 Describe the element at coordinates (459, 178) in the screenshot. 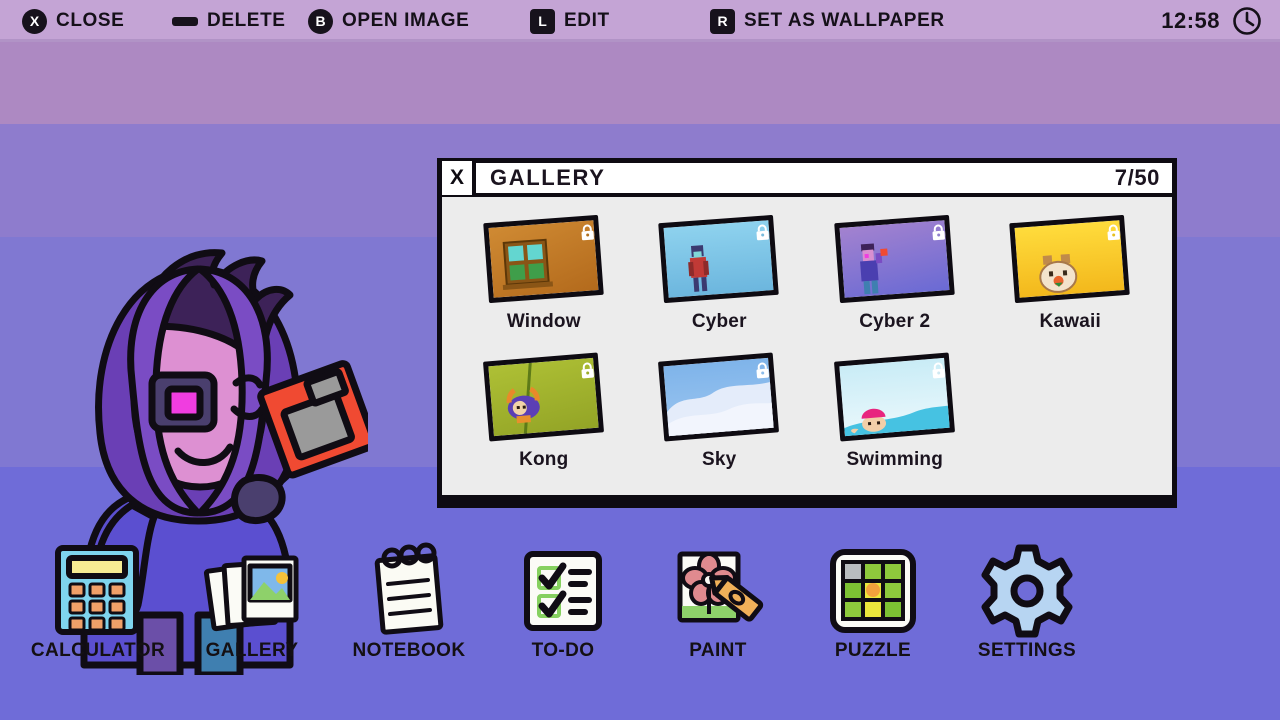

I see `close-icon: X` at that location.